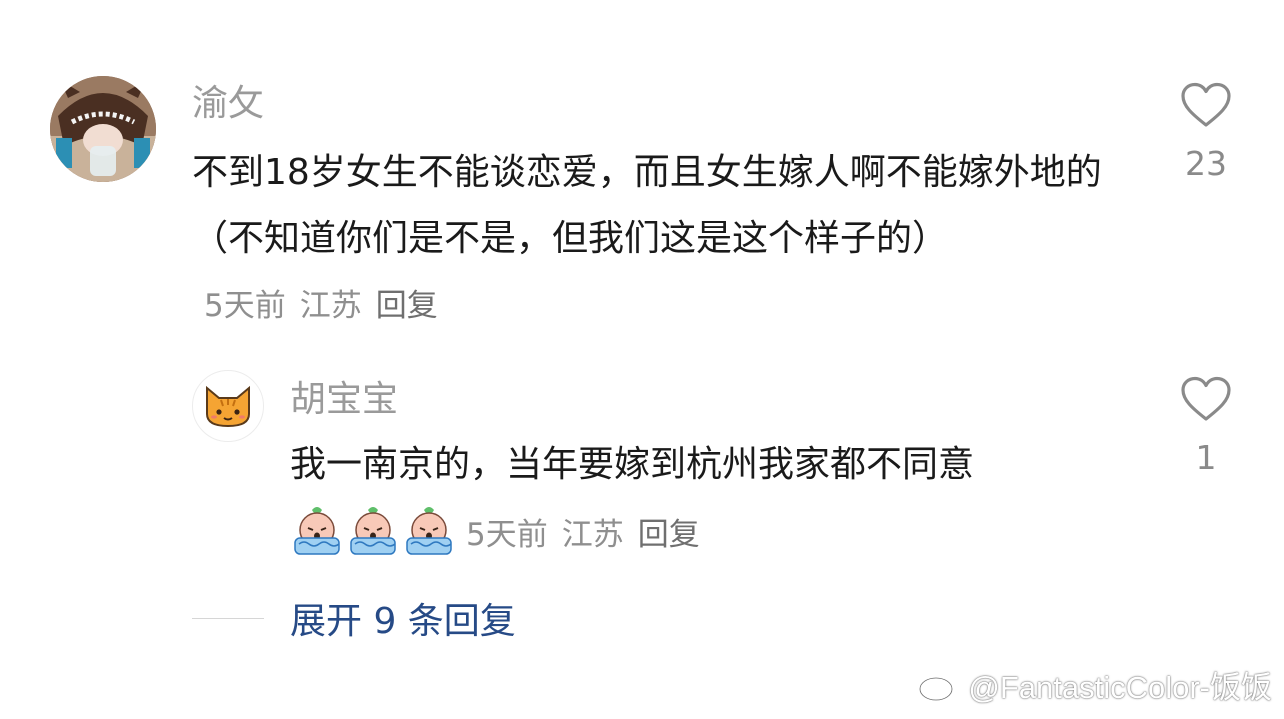  Describe the element at coordinates (1206, 457) in the screenshot. I see `like-count: 1` at that location.